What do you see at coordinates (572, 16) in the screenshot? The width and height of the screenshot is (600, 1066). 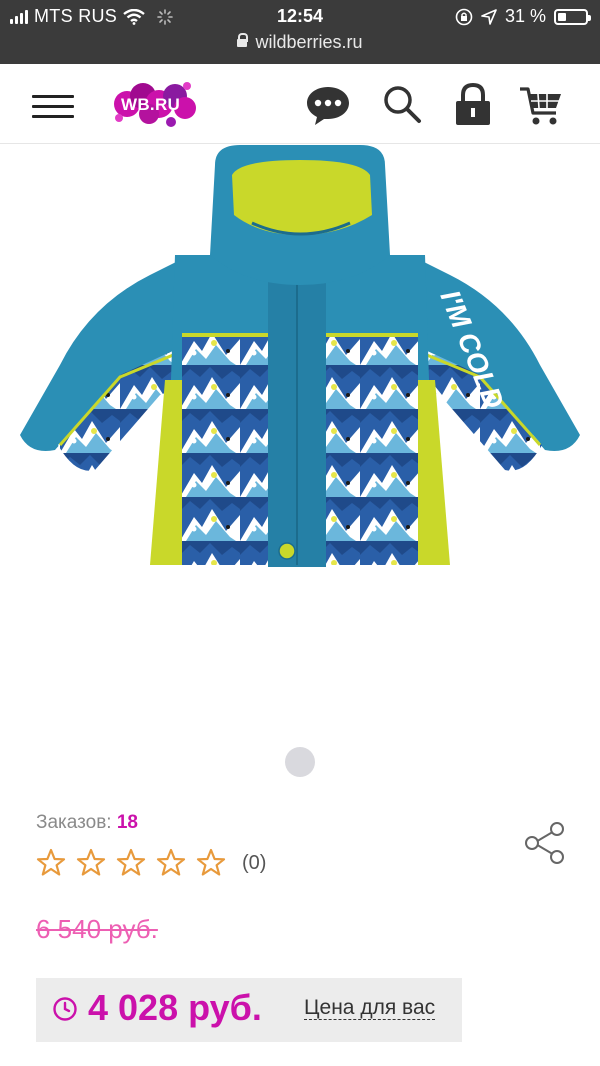 I see `battery-icon` at bounding box center [572, 16].